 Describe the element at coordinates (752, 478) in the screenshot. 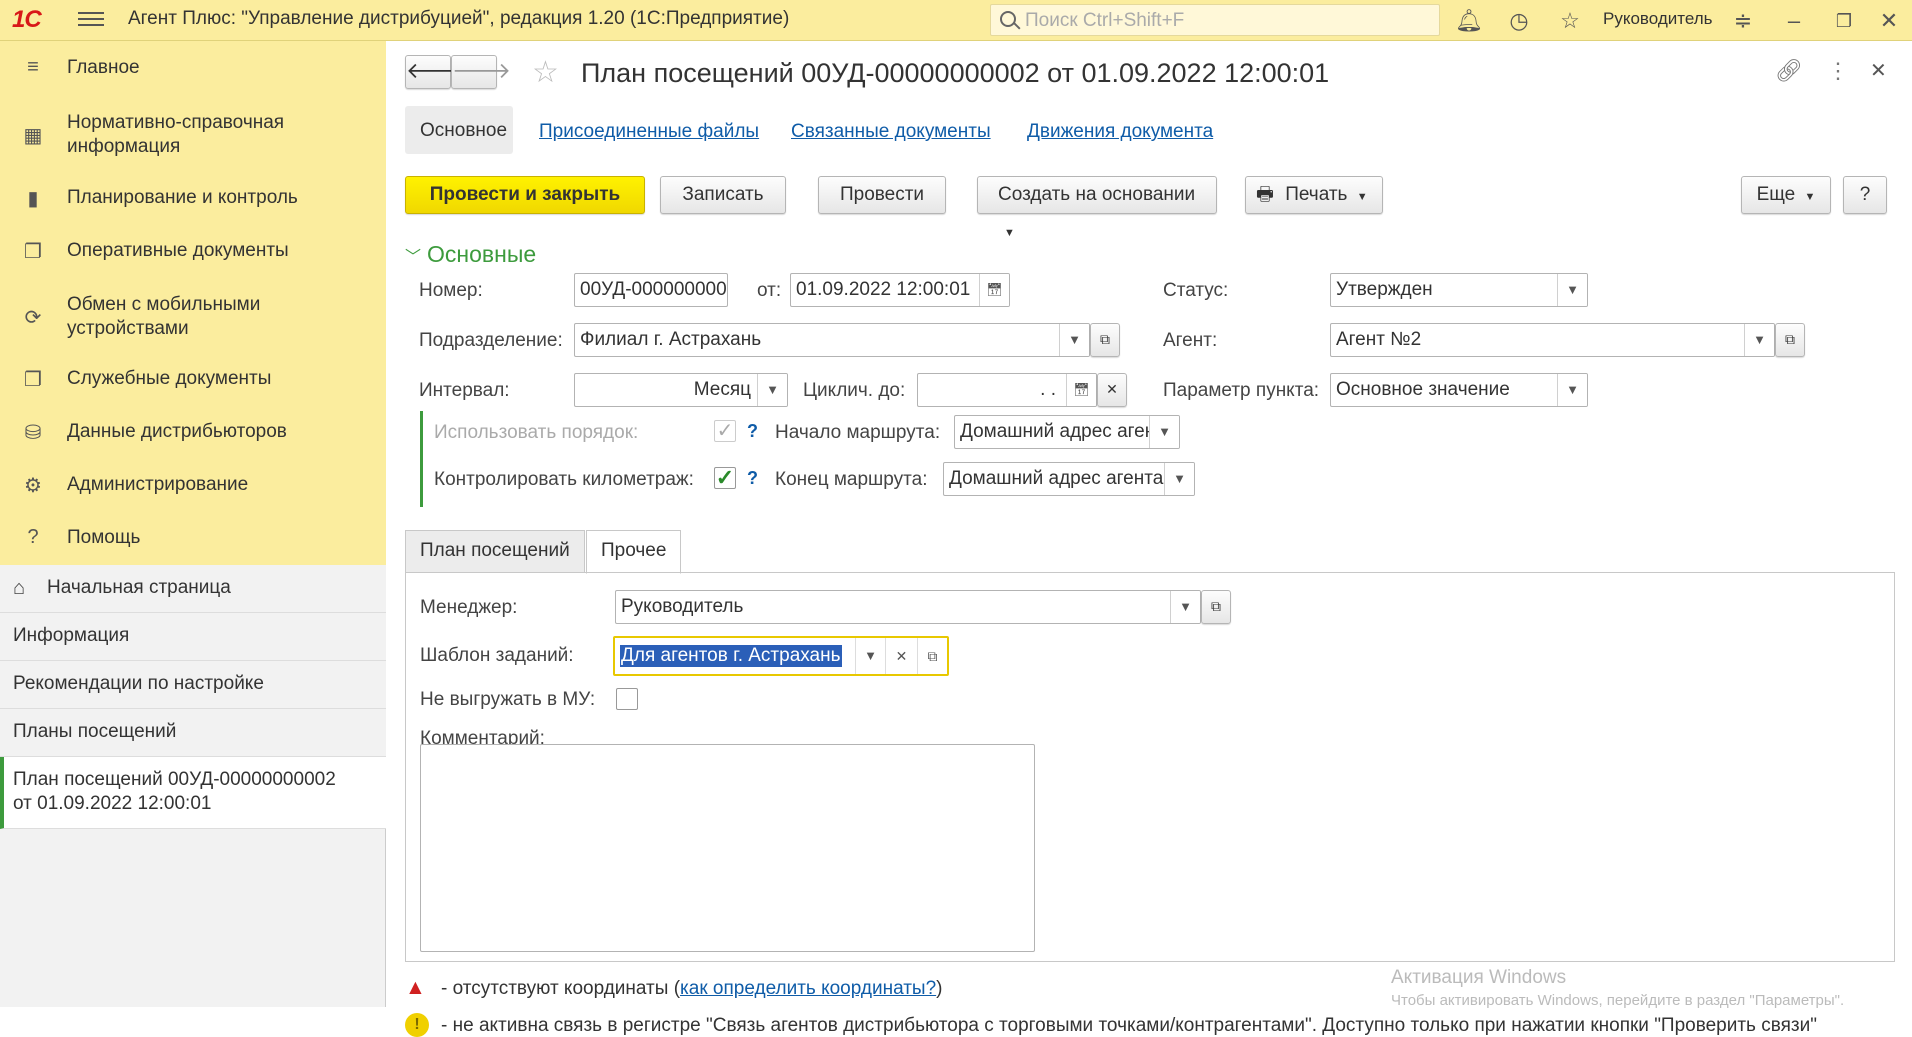

I see `control-km-help-icon: ?` at that location.